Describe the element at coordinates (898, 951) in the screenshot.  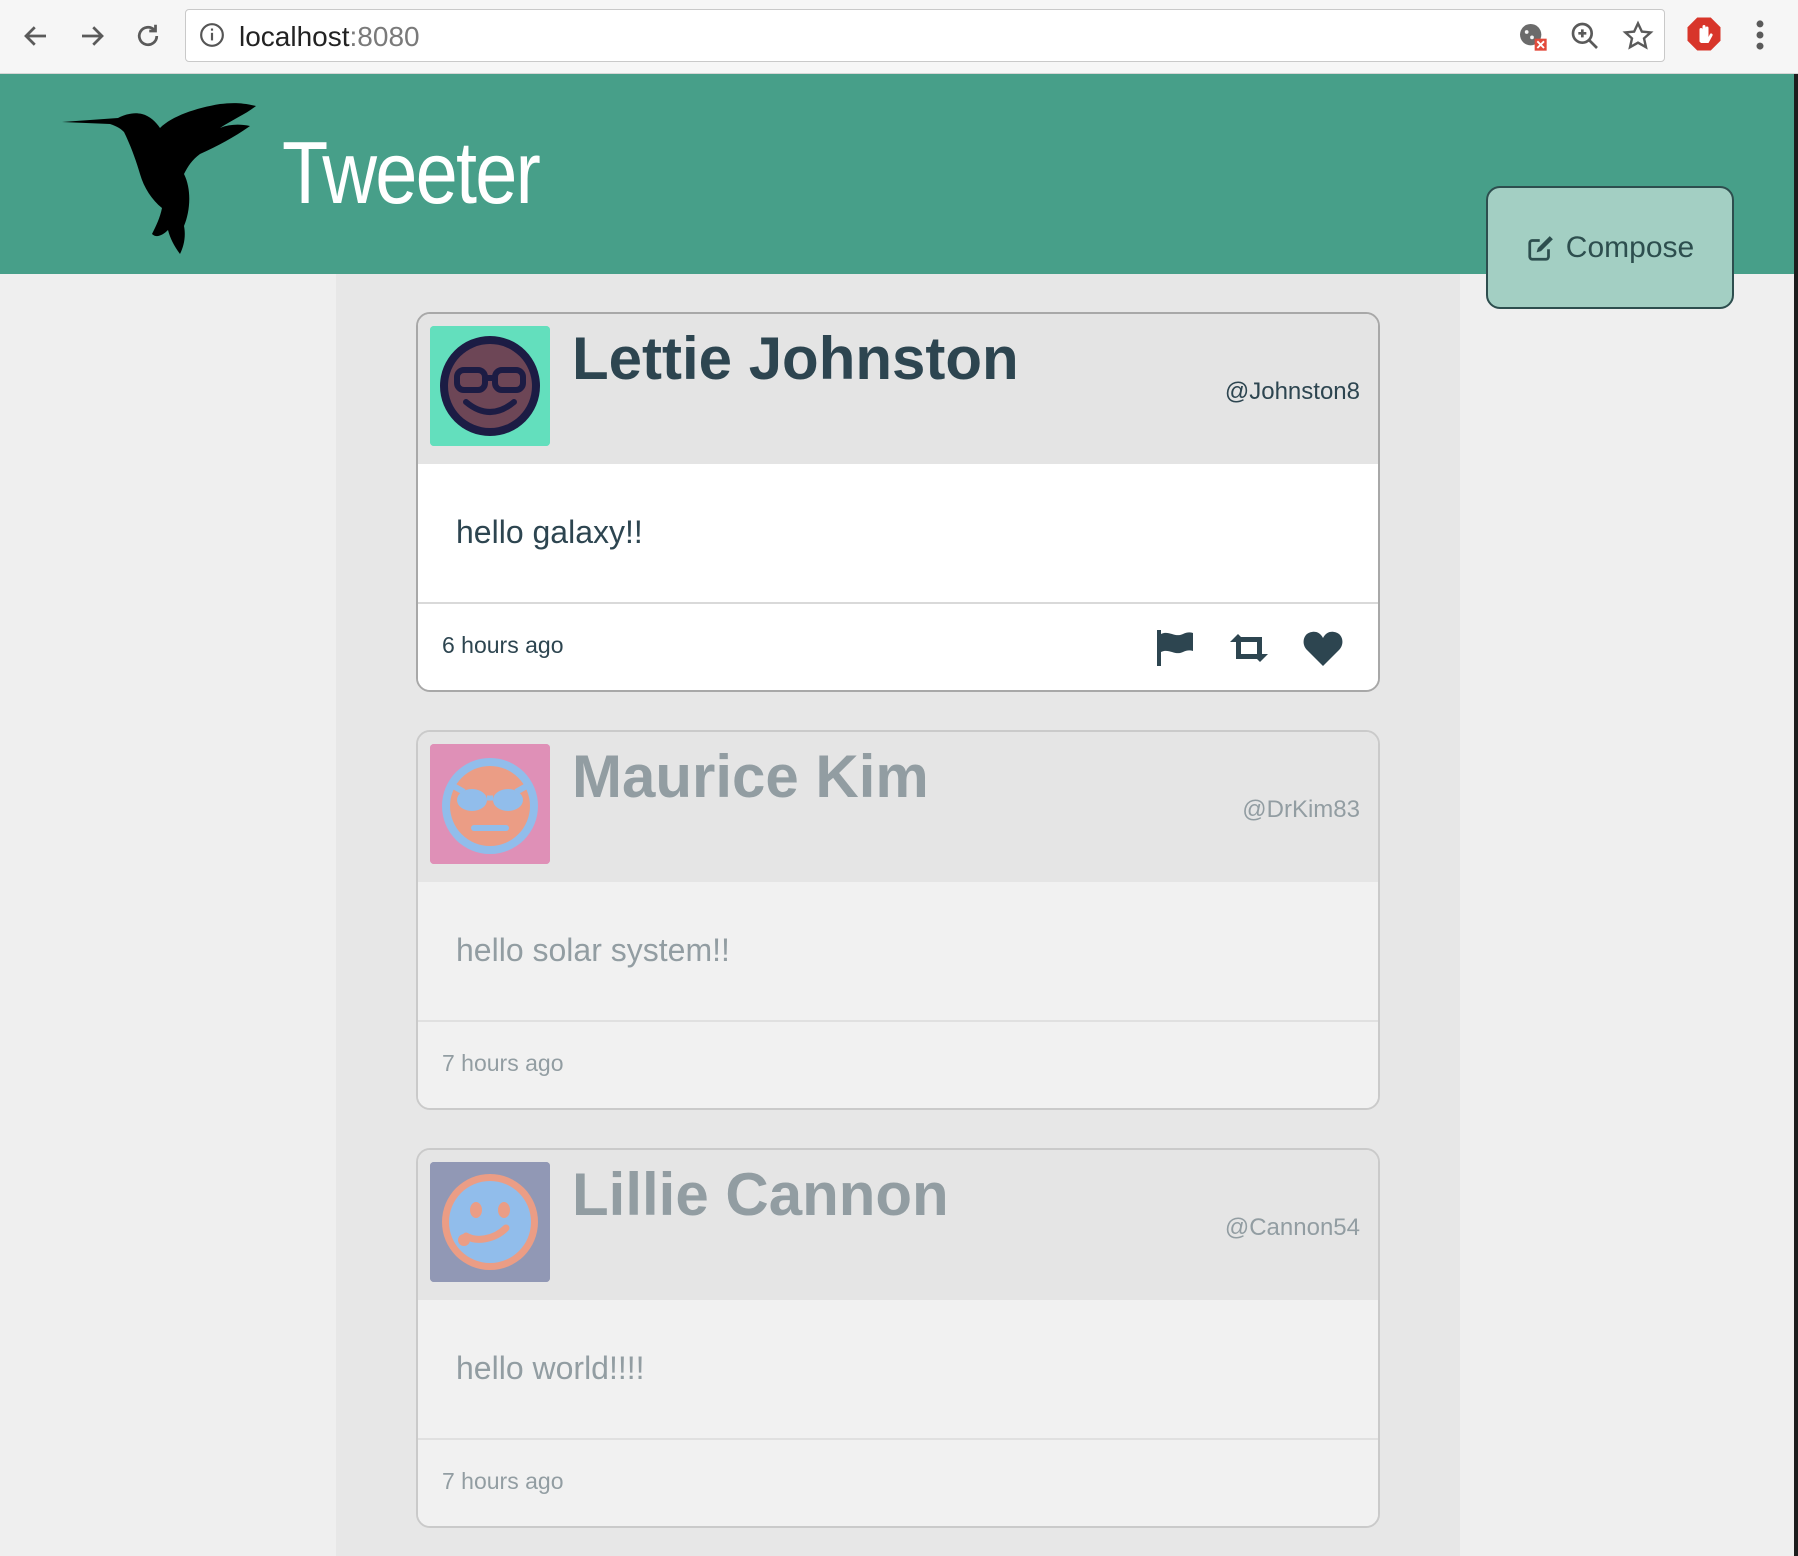
I see `tweet-body: hello solar system!!` at that location.